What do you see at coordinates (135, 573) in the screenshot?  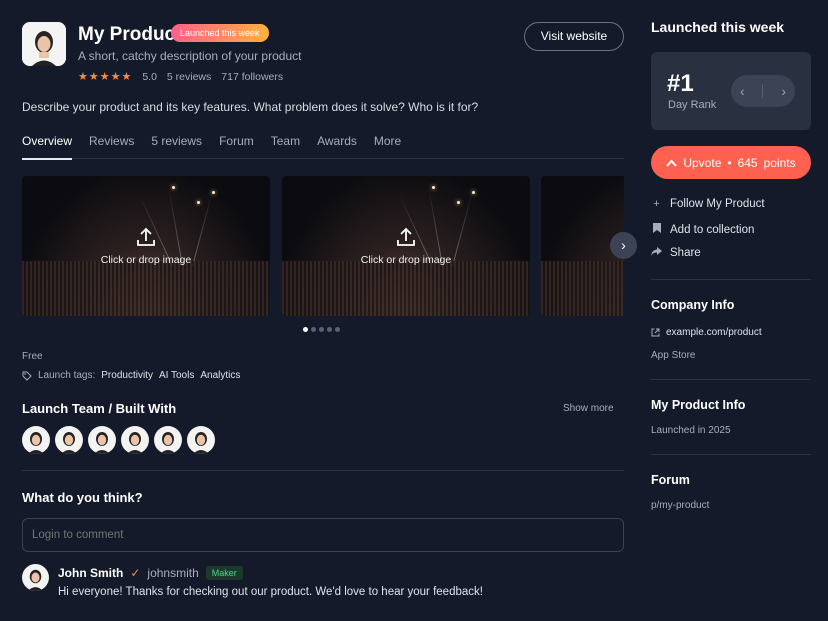 I see `verified-icon: ✓` at bounding box center [135, 573].